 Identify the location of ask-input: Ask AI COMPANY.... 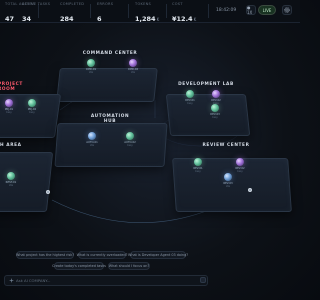
(106, 280).